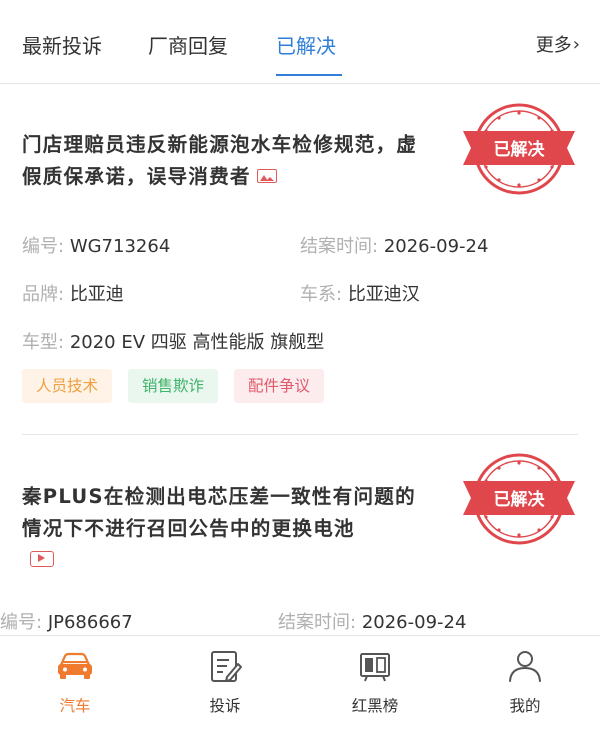 This screenshot has width=600, height=734. I want to click on nav-label: 汽车, so click(75, 706).